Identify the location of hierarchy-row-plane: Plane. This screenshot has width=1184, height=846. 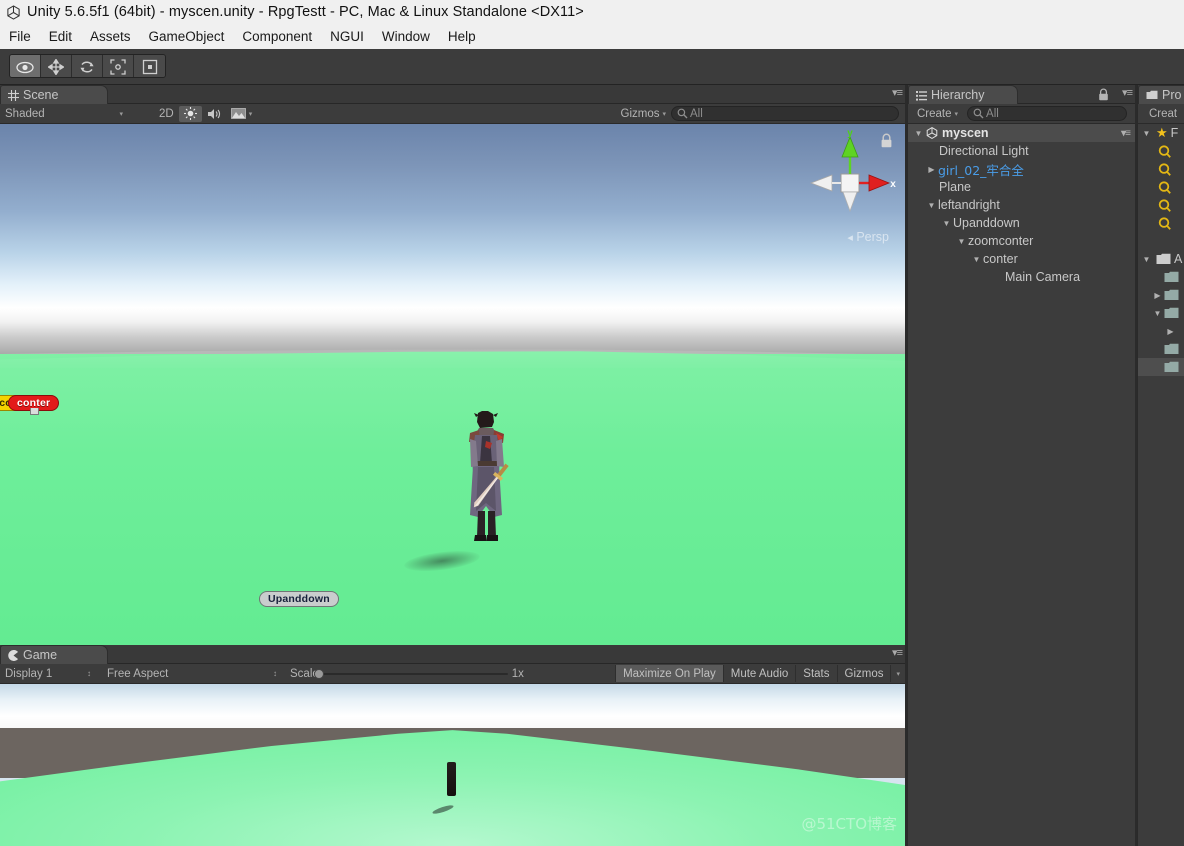
(1022, 187).